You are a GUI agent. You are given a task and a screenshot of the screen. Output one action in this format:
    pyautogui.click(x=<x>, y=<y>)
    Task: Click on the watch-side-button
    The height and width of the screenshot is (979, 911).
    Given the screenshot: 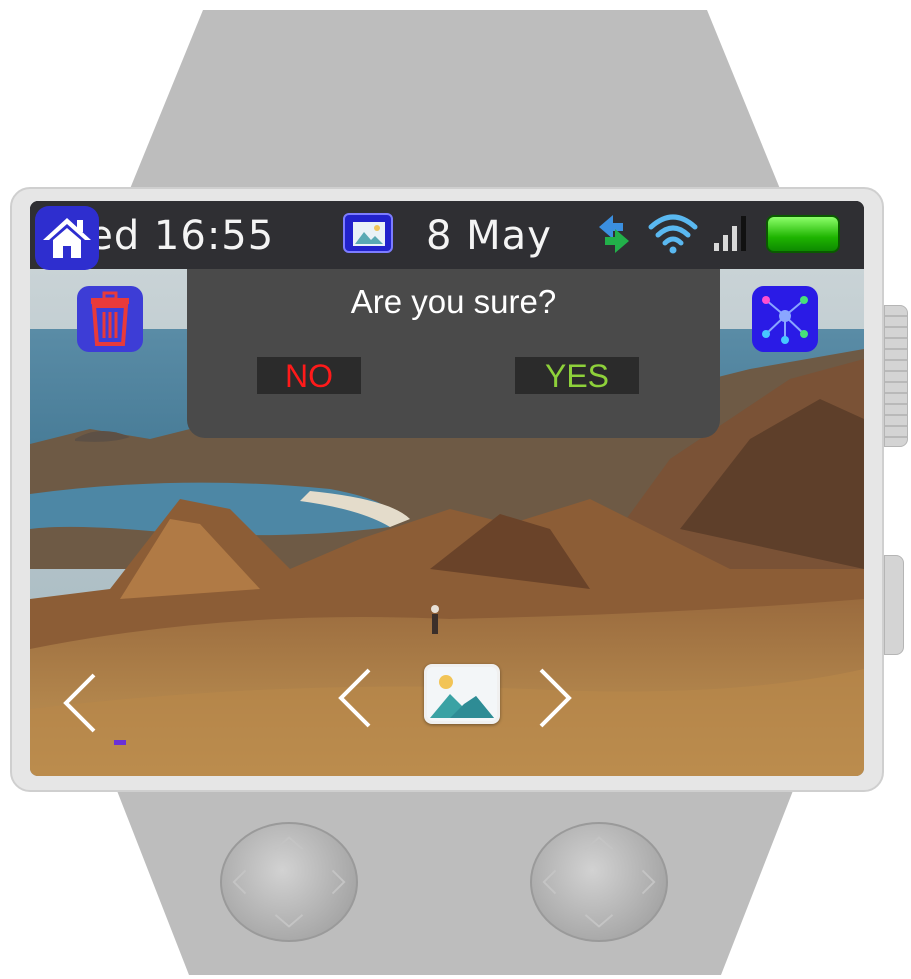 What is the action you would take?
    pyautogui.click(x=894, y=605)
    